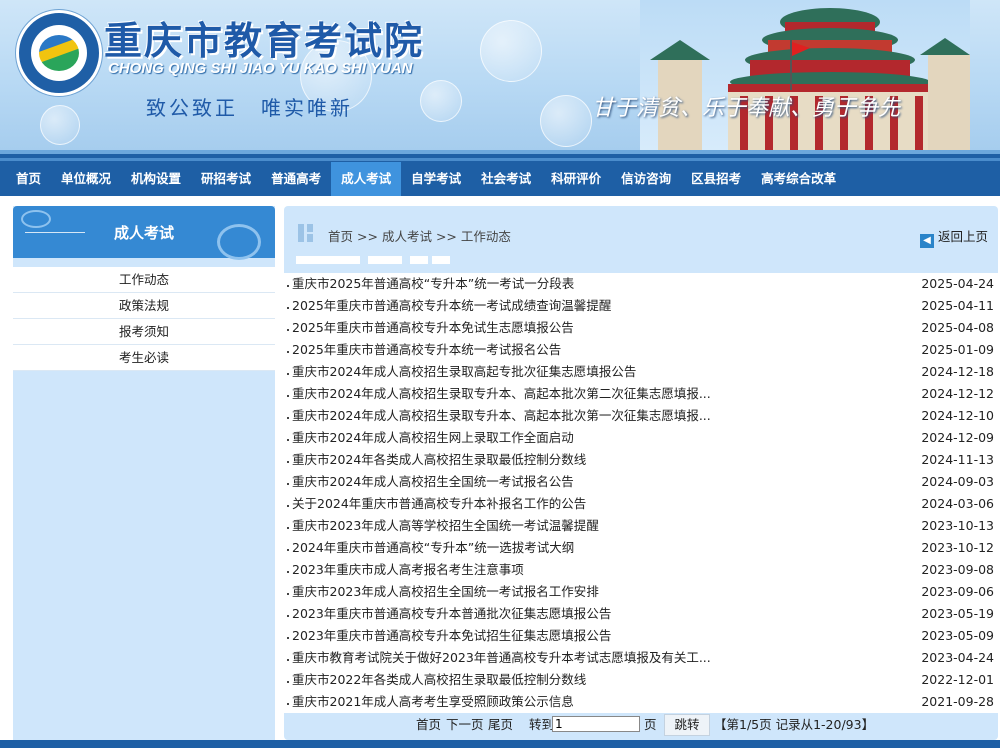 The height and width of the screenshot is (748, 1000). What do you see at coordinates (436, 179) in the screenshot?
I see `nav-item-6: 自学考试` at bounding box center [436, 179].